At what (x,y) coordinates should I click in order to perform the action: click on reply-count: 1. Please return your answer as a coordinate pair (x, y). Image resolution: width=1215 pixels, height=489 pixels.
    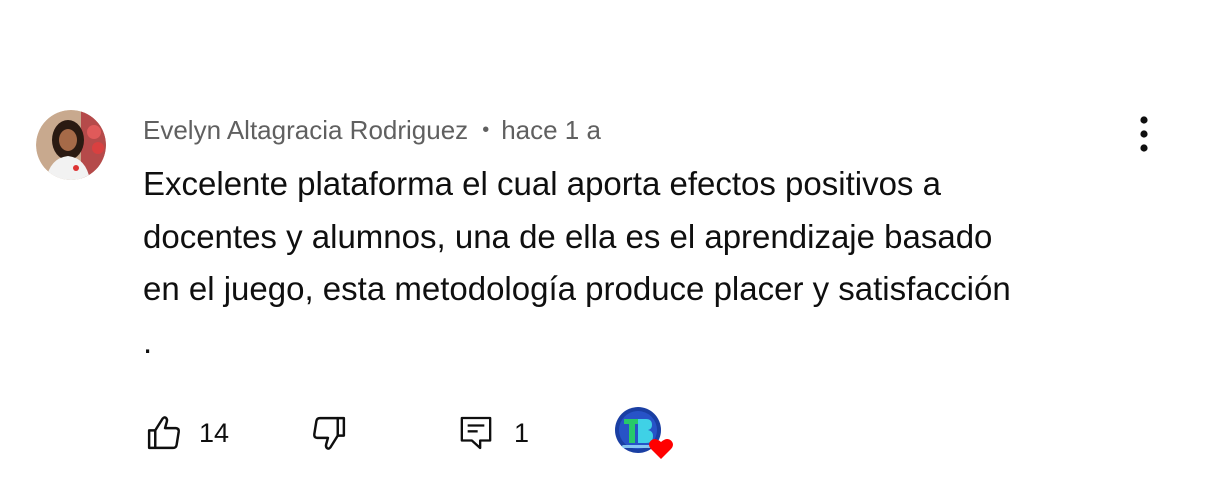
    Looking at the image, I should click on (522, 432).